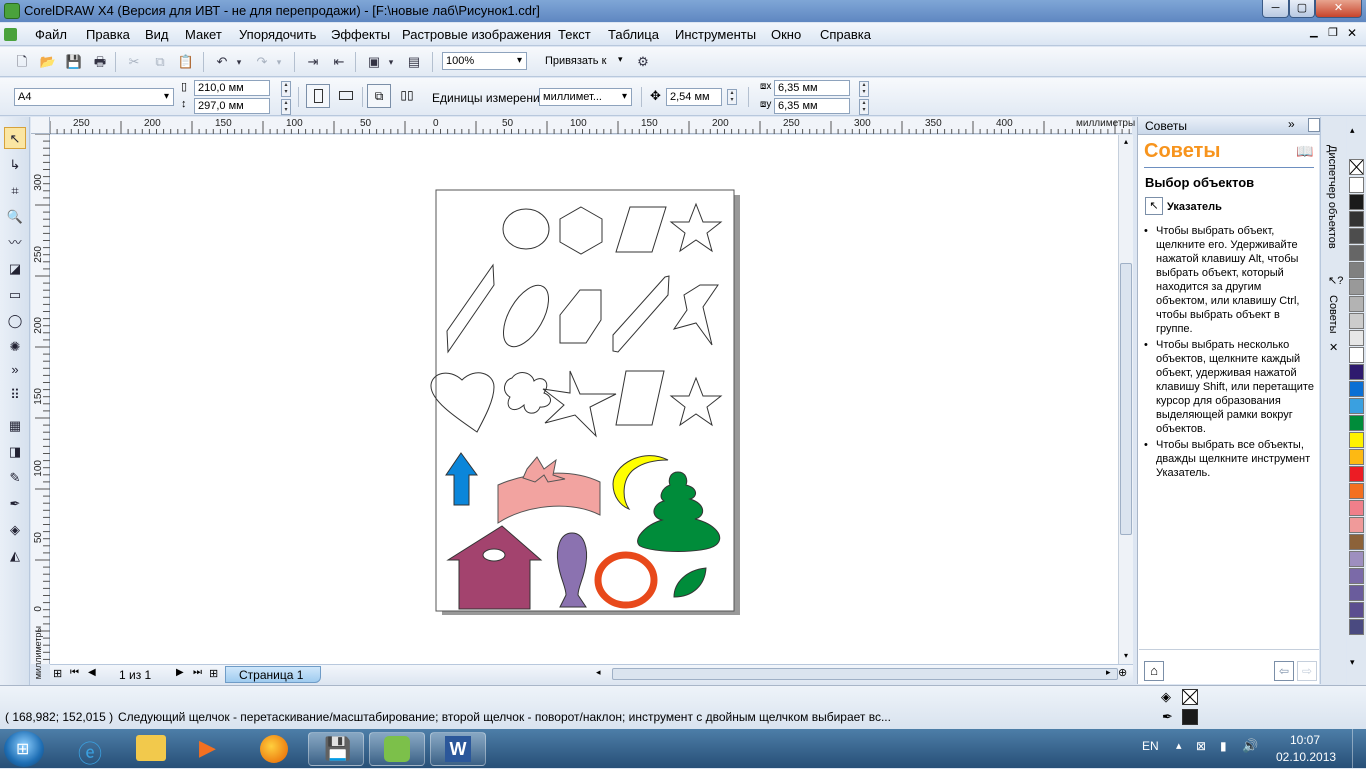 The width and height of the screenshot is (1366, 769). I want to click on zoom-tool-icon: 🔍, so click(15, 217).